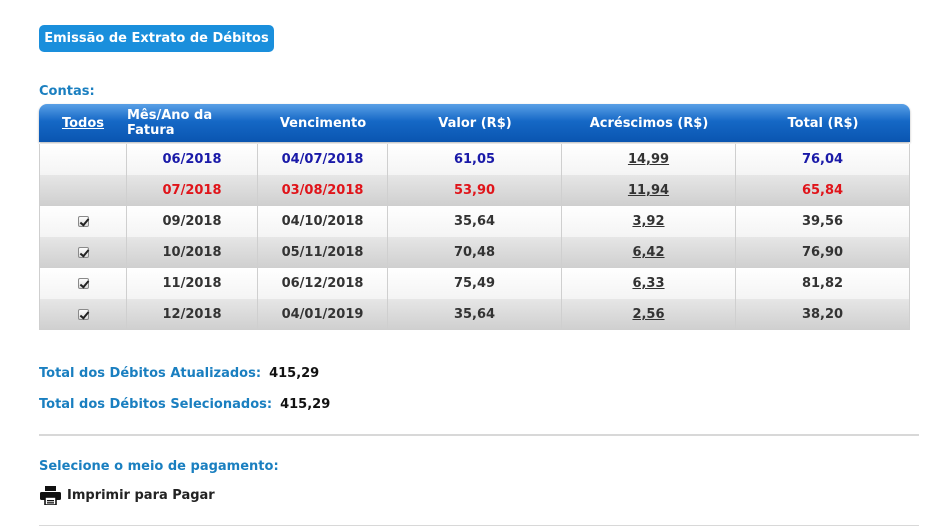  Describe the element at coordinates (150, 373) in the screenshot. I see `total-atualizados-label: Total dos Débitos Atualizados:` at that location.